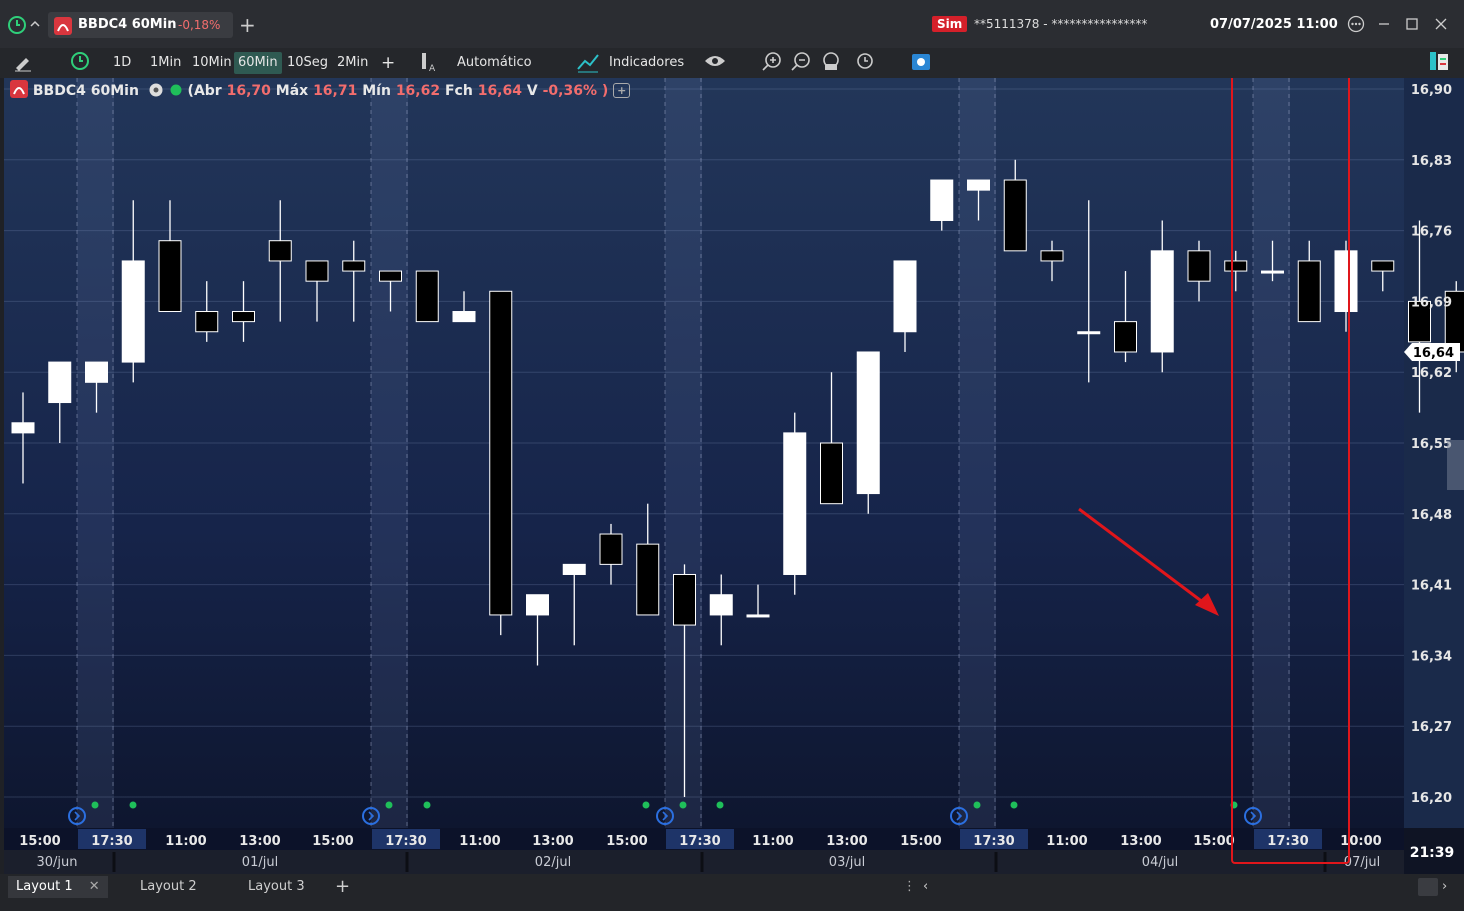 The width and height of the screenshot is (1464, 911). Describe the element at coordinates (499, 91) in the screenshot. I see `close-value: 16,64` at that location.